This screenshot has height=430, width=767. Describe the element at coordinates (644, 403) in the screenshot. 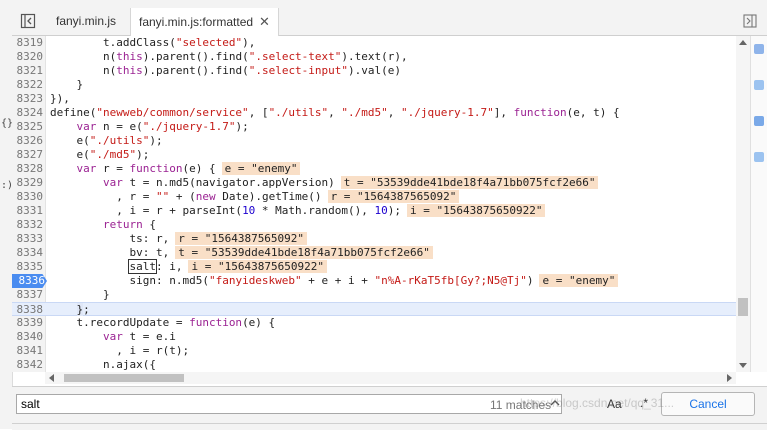

I see `regex-button: .*` at that location.